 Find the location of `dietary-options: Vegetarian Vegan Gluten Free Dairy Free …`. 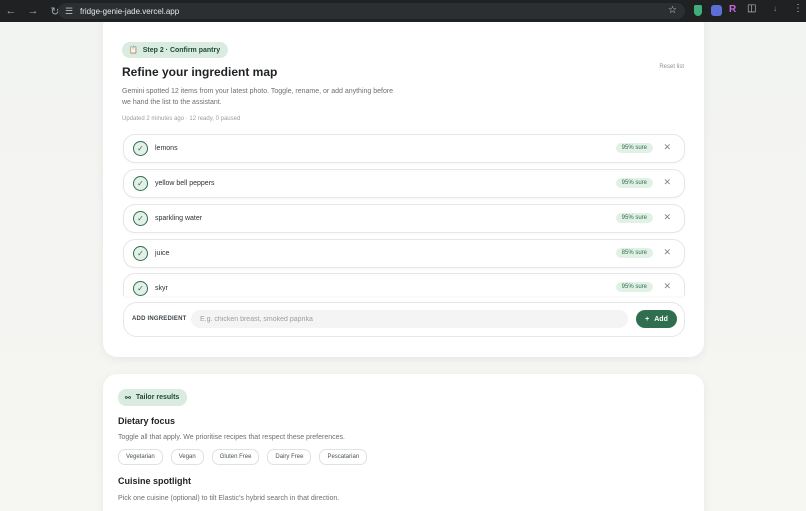

dietary-options: Vegetarian Vegan Gluten Free Dairy Free … is located at coordinates (246, 457).